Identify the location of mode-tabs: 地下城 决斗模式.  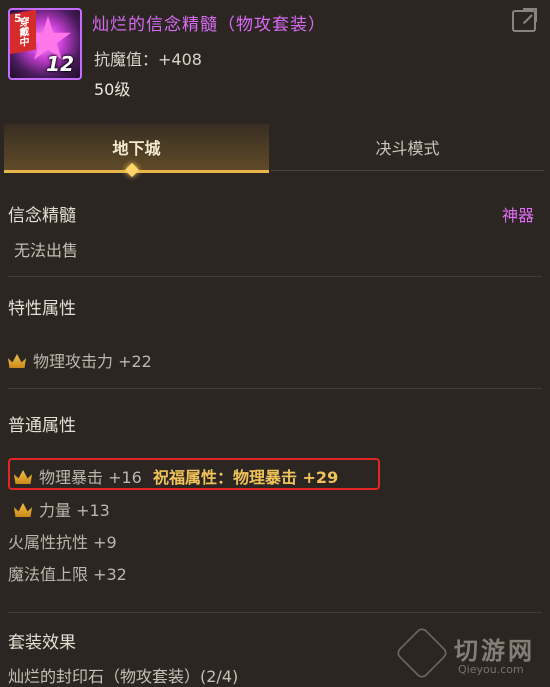
(274, 151).